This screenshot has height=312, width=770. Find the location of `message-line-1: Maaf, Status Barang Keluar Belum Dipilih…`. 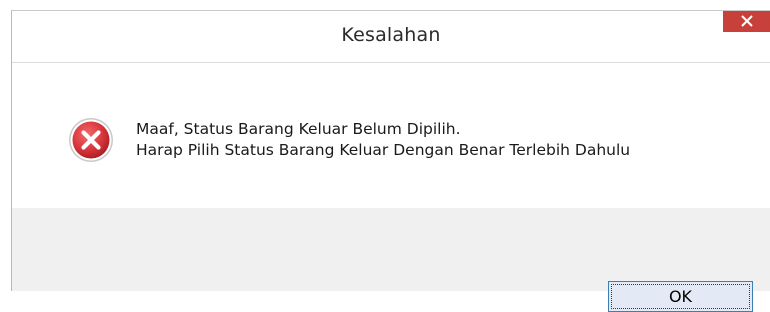

message-line-1: Maaf, Status Barang Keluar Belum Dipilih… is located at coordinates (298, 129).